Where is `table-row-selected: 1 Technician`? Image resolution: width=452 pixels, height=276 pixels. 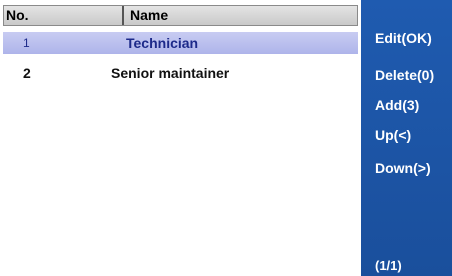
table-row-selected: 1 Technician is located at coordinates (180, 43).